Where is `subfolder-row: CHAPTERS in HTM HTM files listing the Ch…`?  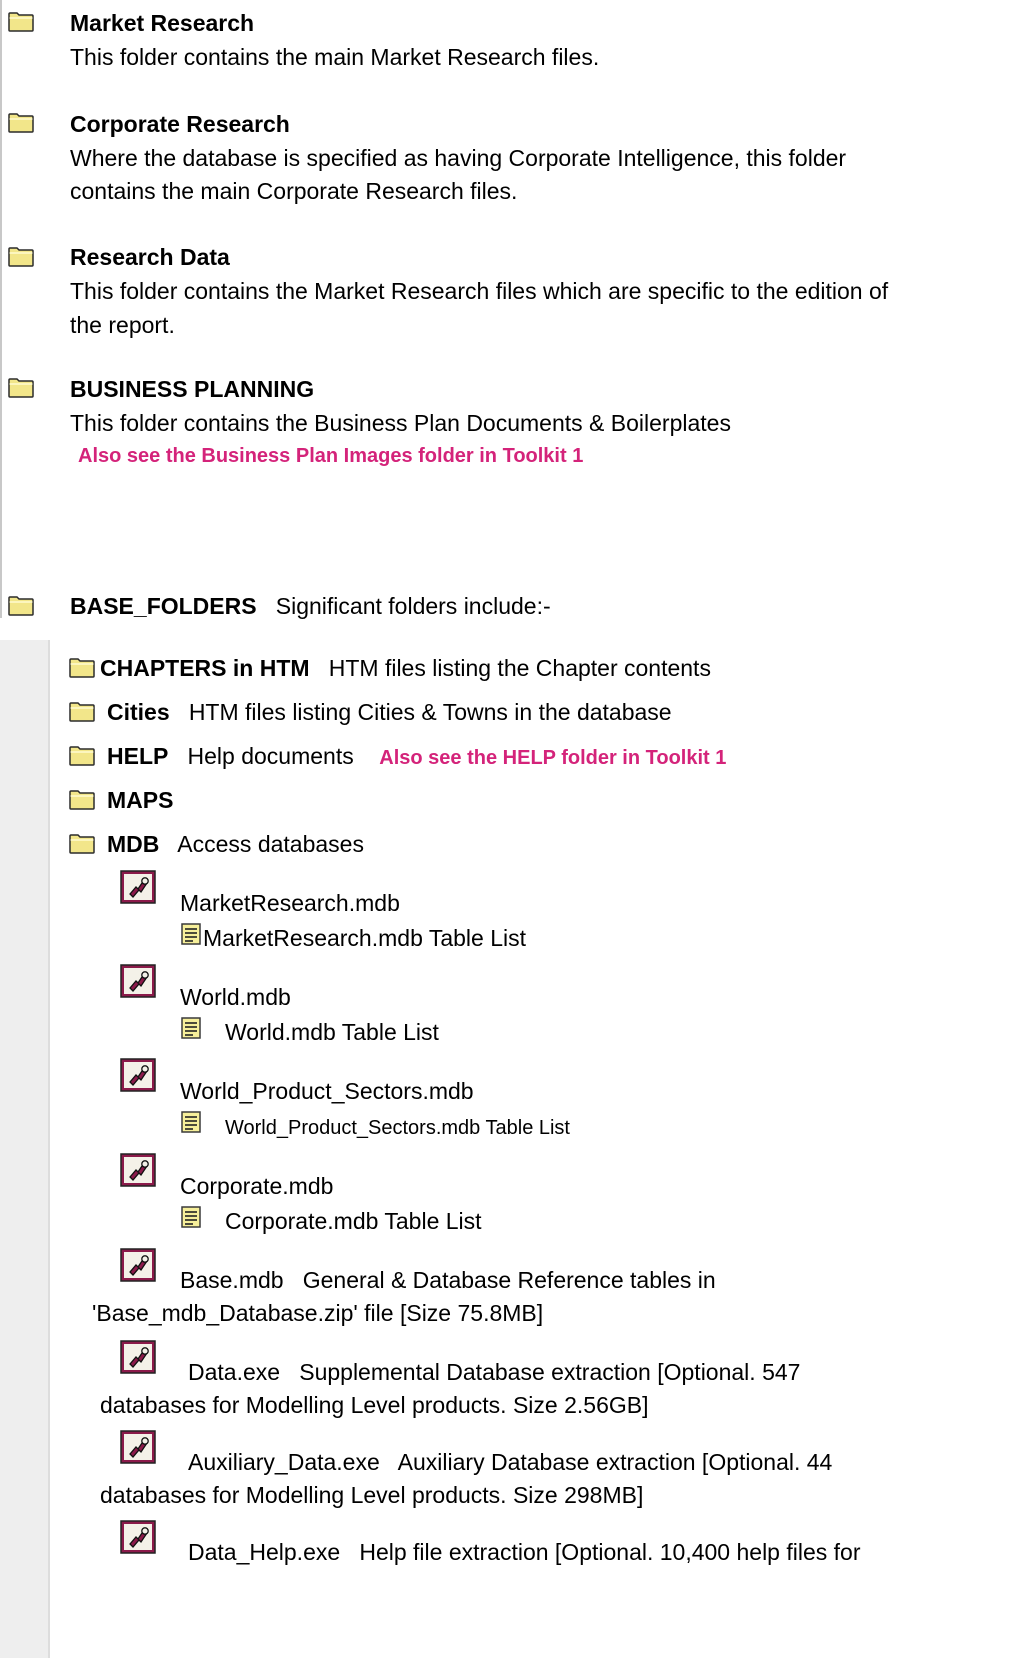 subfolder-row: CHAPTERS in HTM HTM files listing the Ch… is located at coordinates (405, 668).